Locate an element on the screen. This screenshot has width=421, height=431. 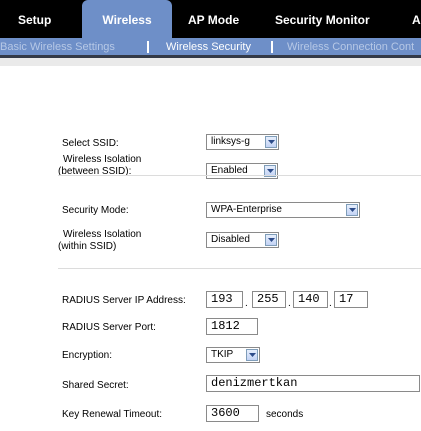
radius-port-field: 1812 is located at coordinates (232, 326).